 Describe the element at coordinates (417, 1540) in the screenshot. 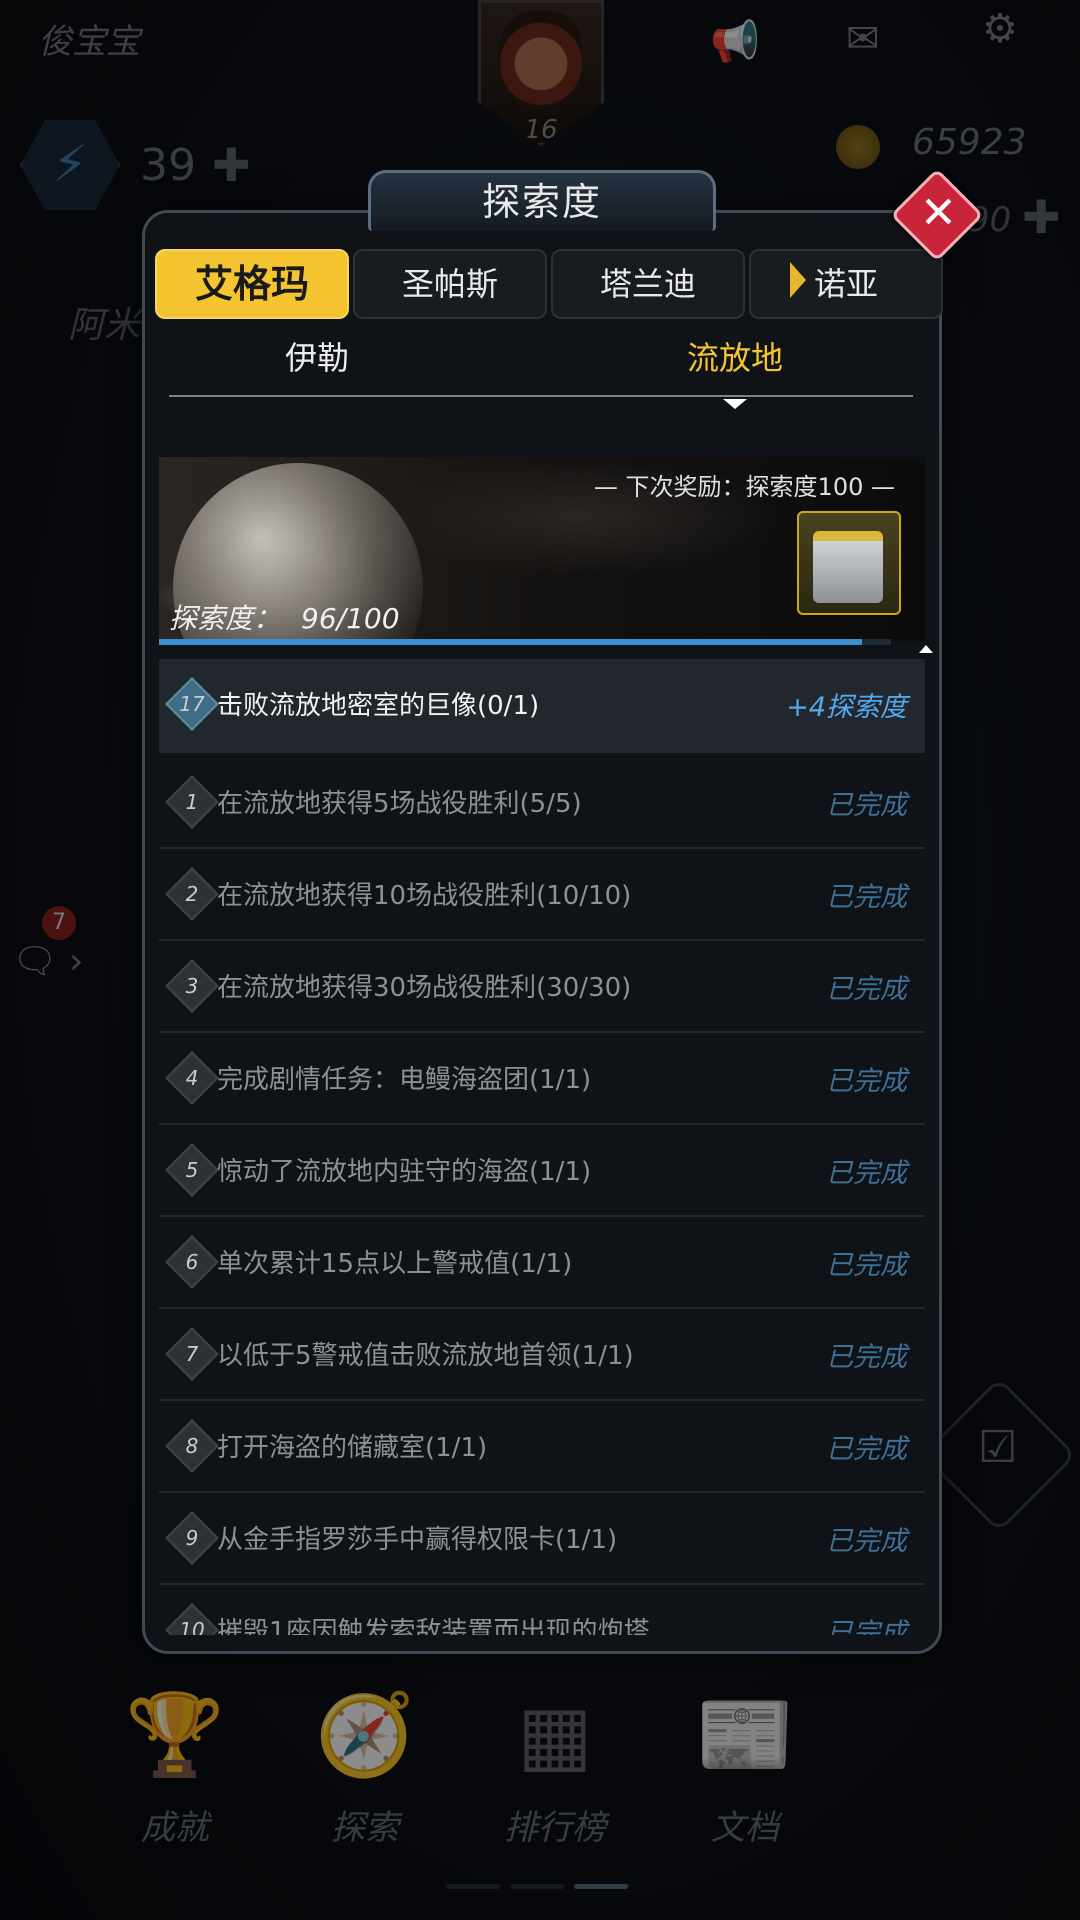

I see `task-description: 从金手指罗莎手中赢得权限卡(1/1)` at that location.